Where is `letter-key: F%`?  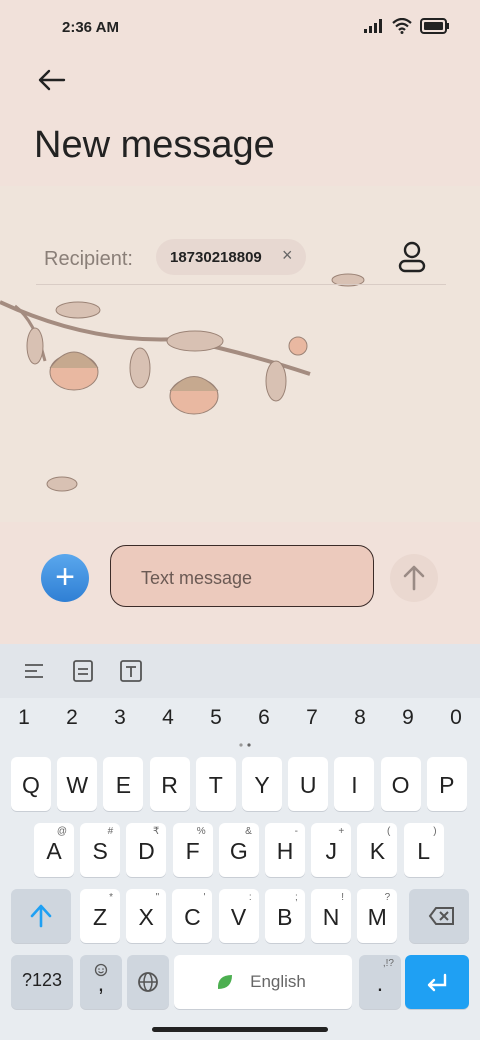 letter-key: F% is located at coordinates (192, 850).